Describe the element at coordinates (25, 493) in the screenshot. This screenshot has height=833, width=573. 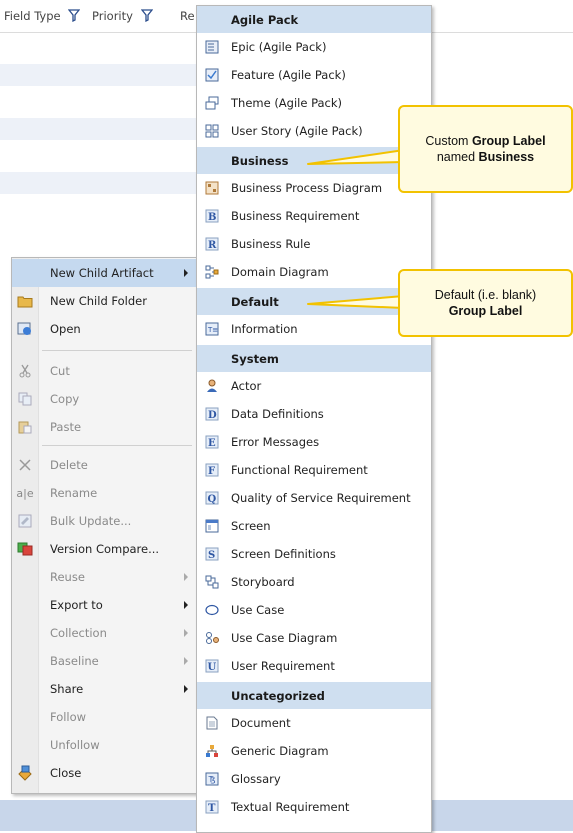
I see `rename-icon: a|e` at that location.